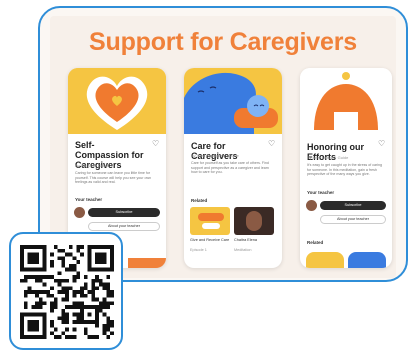 This screenshot has height=358, width=413. Describe the element at coordinates (325, 260) in the screenshot. I see `related-thumb-a` at that location.